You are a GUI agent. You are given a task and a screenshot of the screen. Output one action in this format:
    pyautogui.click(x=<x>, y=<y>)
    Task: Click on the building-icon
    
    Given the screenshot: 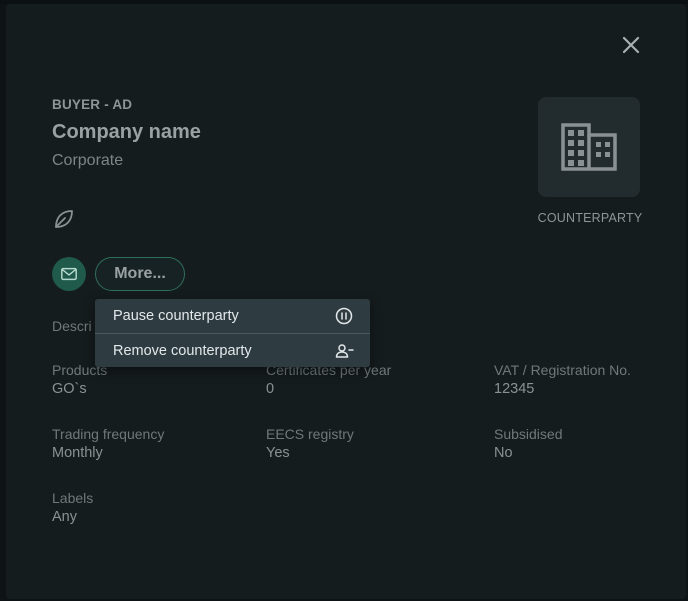 What is the action you would take?
    pyautogui.click(x=589, y=147)
    